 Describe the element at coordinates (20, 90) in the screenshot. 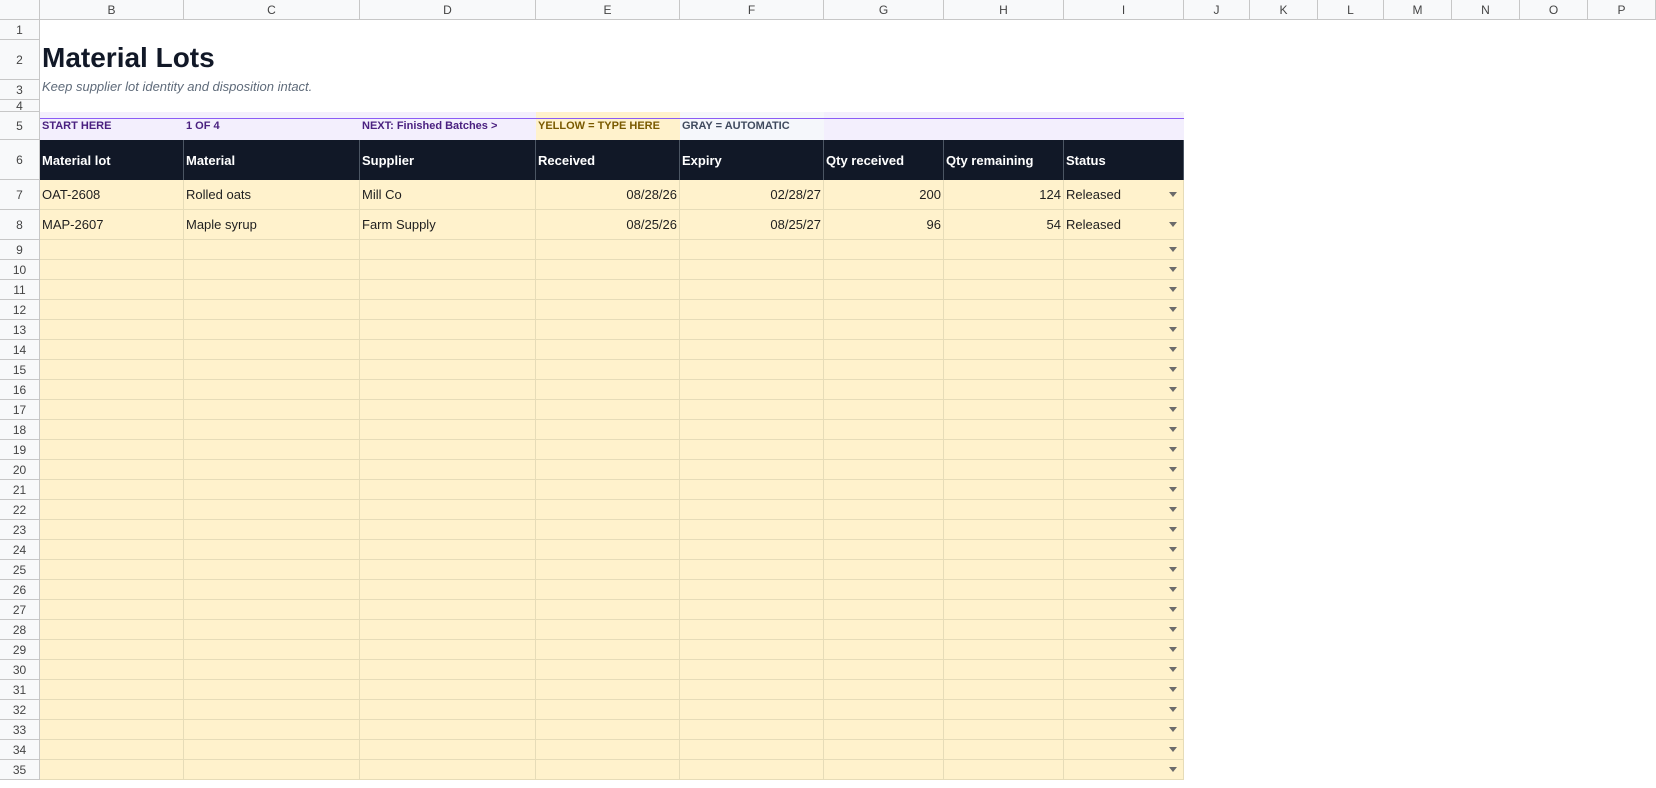

I see `row-header-3: 3` at that location.